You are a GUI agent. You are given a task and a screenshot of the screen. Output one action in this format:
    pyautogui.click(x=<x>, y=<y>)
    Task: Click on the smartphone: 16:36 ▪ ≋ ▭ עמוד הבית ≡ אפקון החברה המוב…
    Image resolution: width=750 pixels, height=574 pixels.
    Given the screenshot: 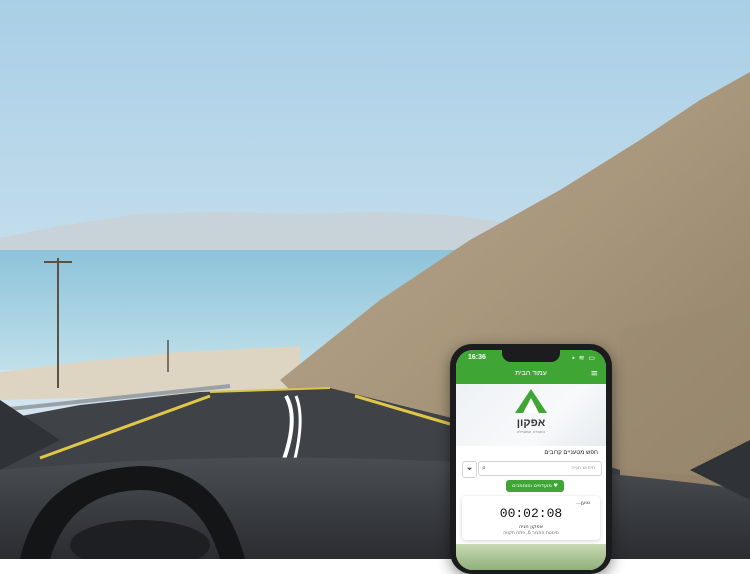 What is the action you would take?
    pyautogui.click(x=531, y=459)
    